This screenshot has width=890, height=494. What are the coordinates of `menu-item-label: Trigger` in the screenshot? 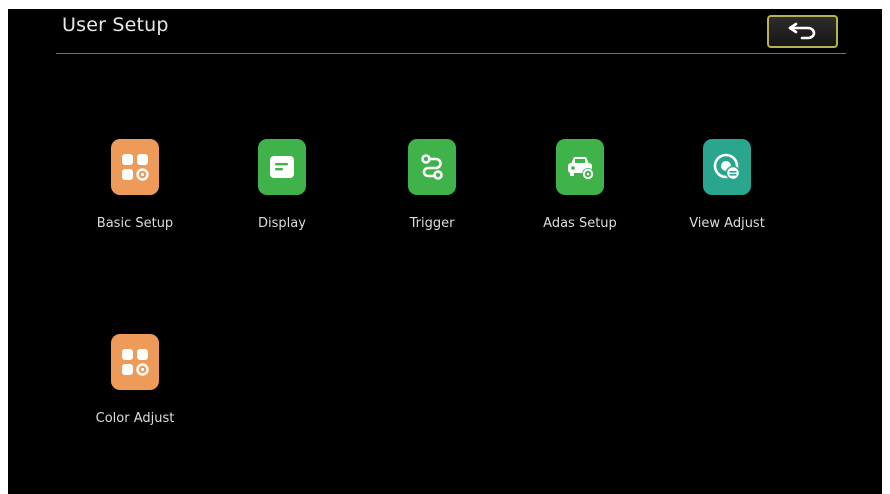 It's located at (432, 223).